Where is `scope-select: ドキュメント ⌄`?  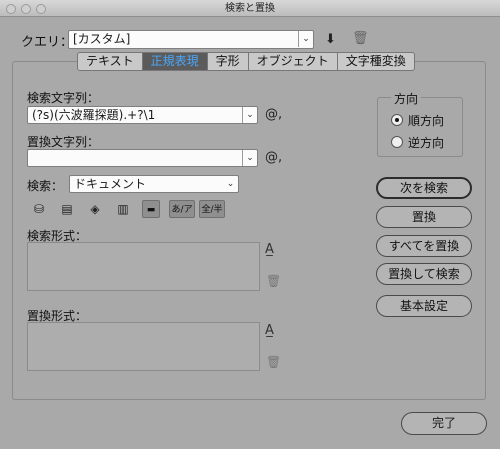
scope-select: ドキュメント ⌄ is located at coordinates (154, 184).